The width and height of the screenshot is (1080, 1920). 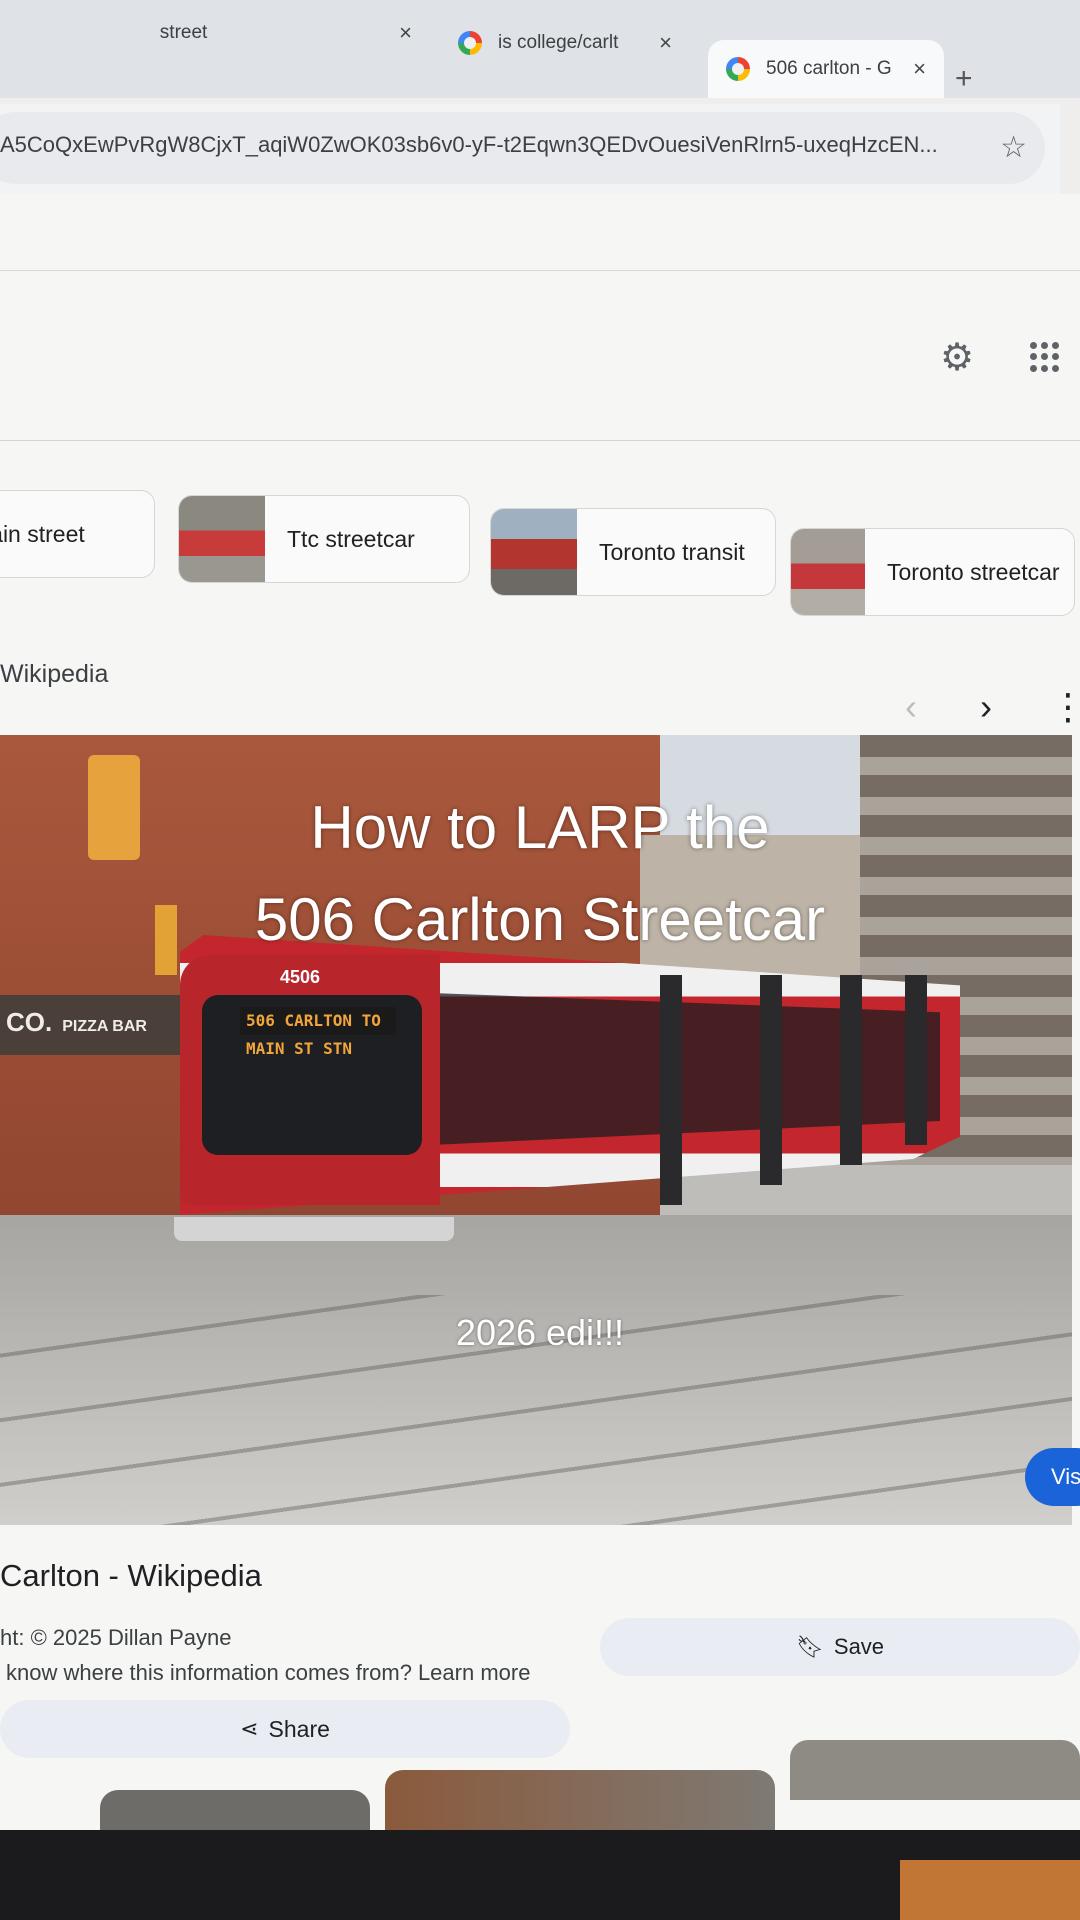 What do you see at coordinates (973, 571) in the screenshot?
I see `chip-label: Toronto streetcar` at bounding box center [973, 571].